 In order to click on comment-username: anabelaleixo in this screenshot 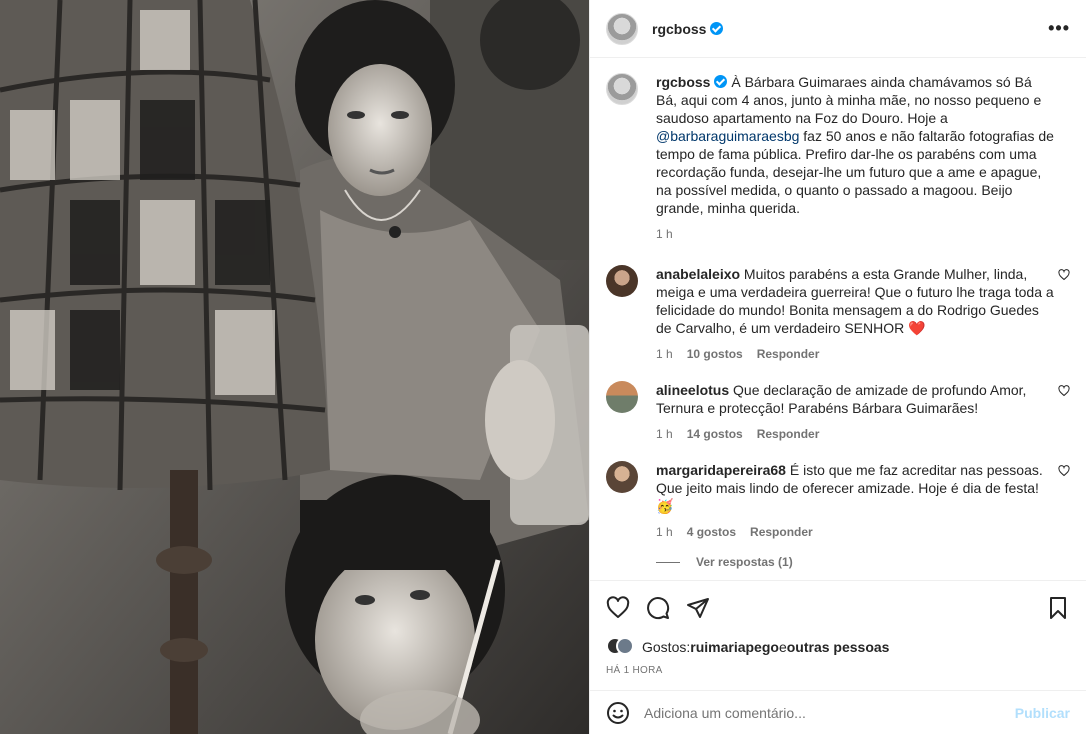, I will do `click(698, 274)`.